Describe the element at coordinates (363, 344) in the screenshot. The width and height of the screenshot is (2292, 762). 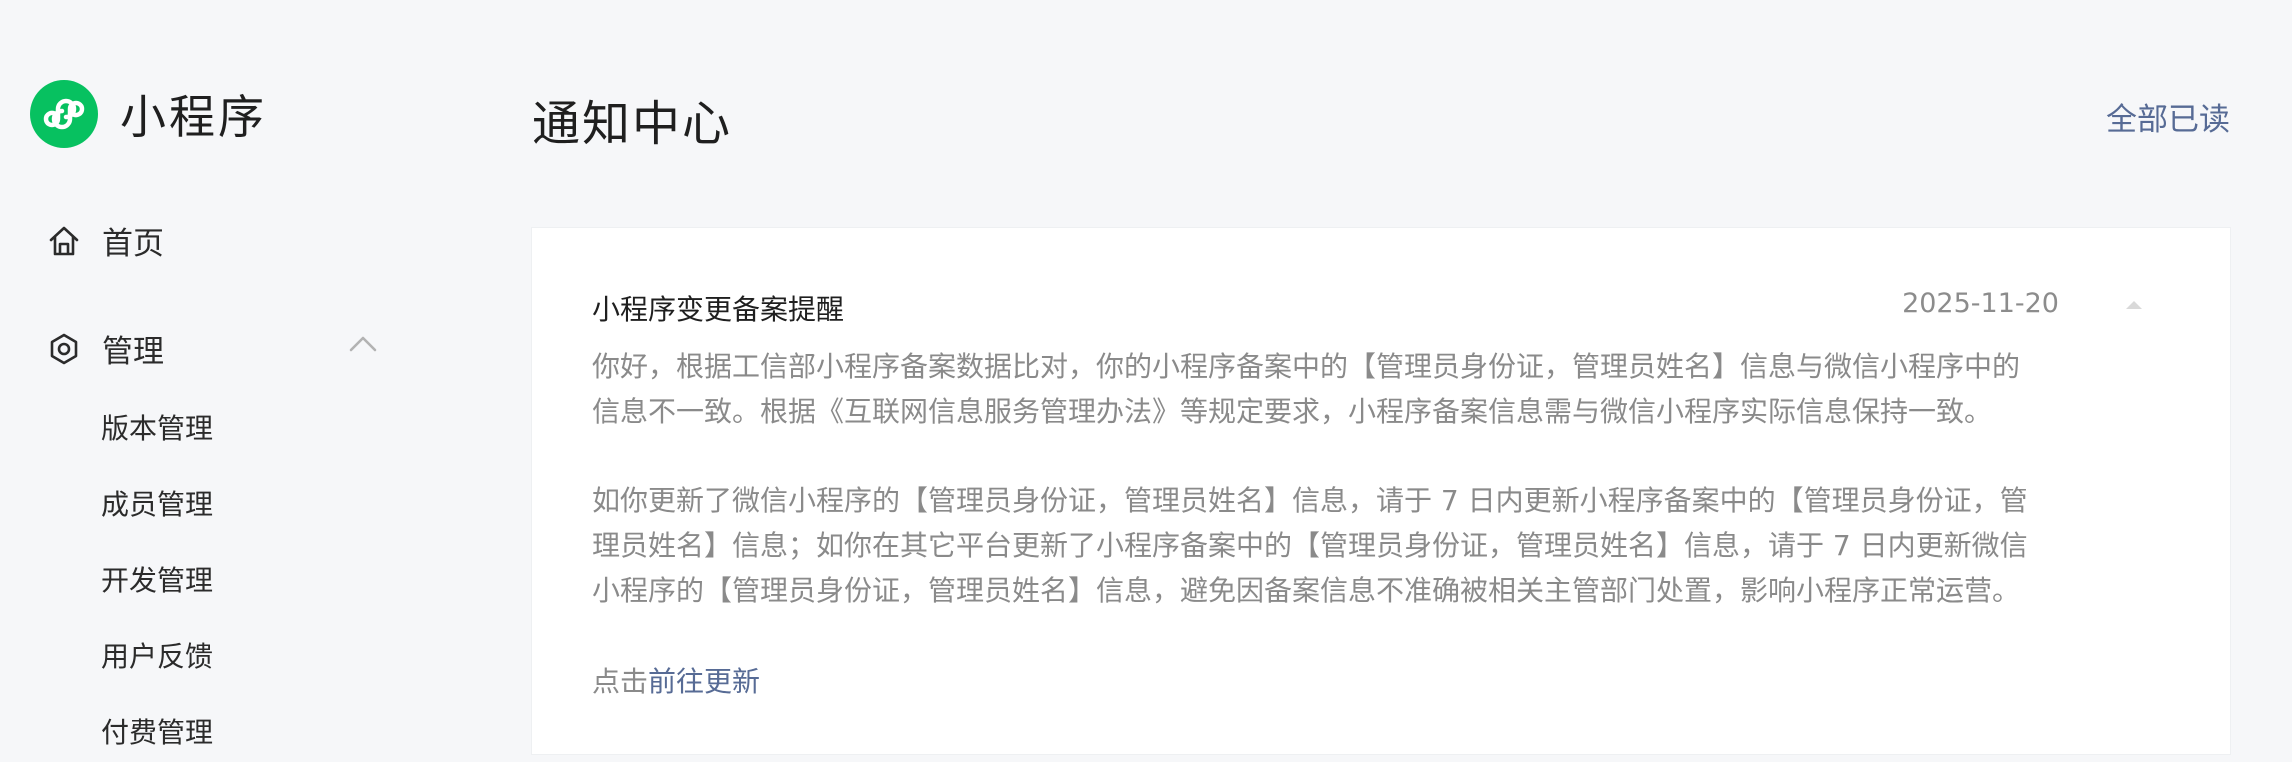
I see `chevron-up-icon` at that location.